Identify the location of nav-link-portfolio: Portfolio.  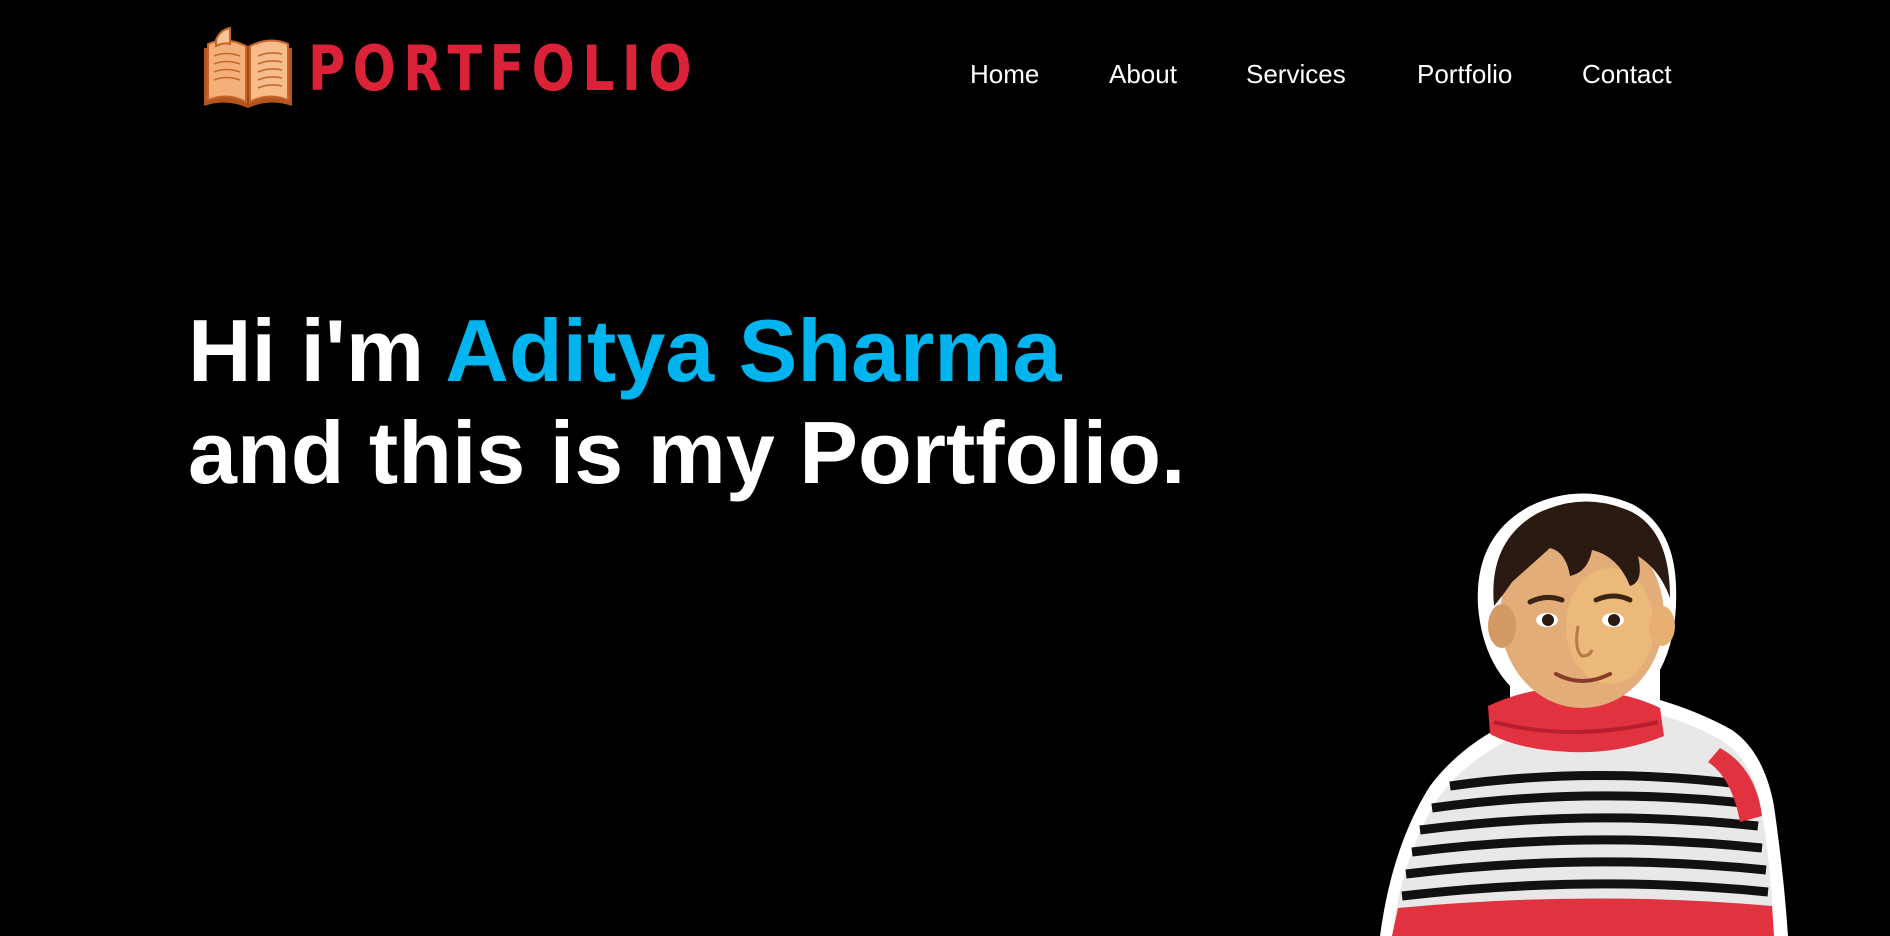
(1464, 74).